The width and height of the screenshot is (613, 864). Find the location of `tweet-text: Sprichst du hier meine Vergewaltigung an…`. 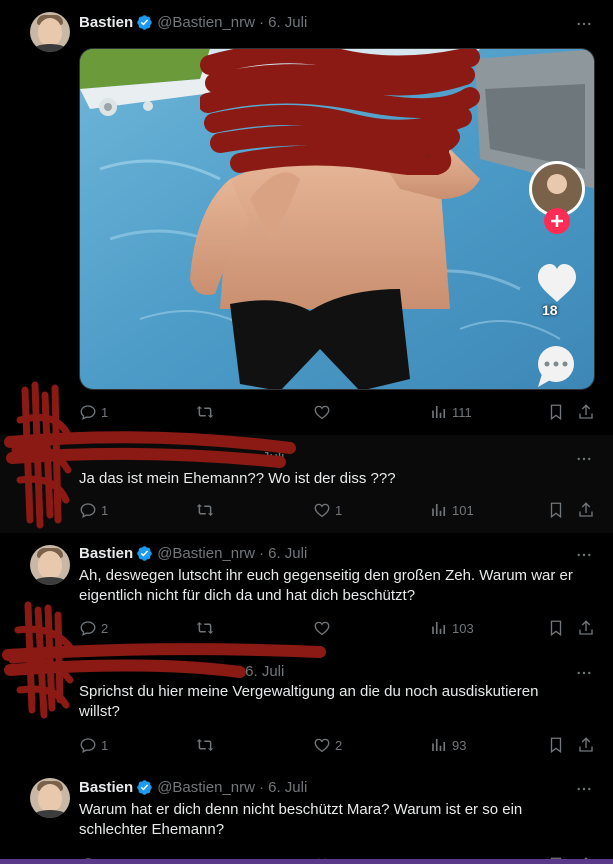

tweet-text: Sprichst du hier meine Vergewaltigung an… is located at coordinates (309, 701).